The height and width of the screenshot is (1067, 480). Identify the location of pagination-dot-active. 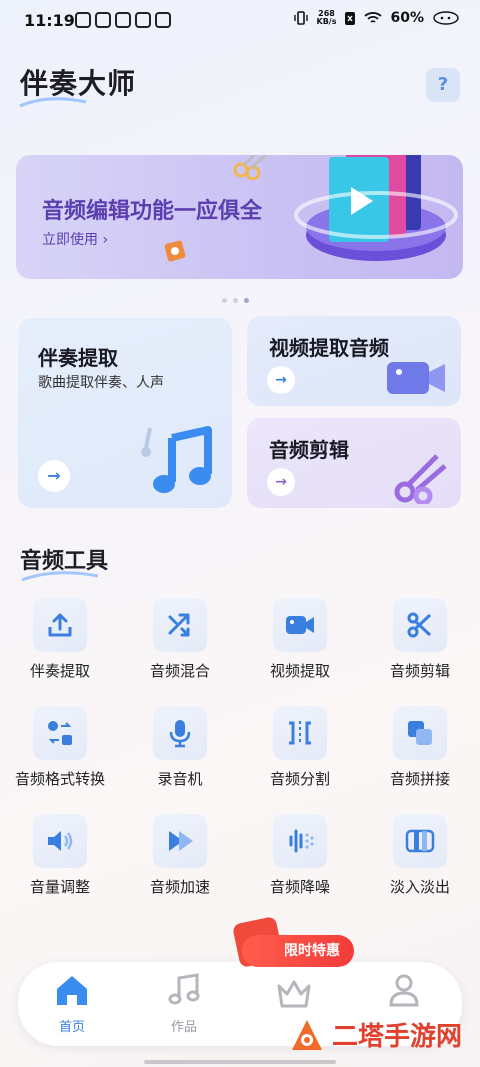
(246, 300).